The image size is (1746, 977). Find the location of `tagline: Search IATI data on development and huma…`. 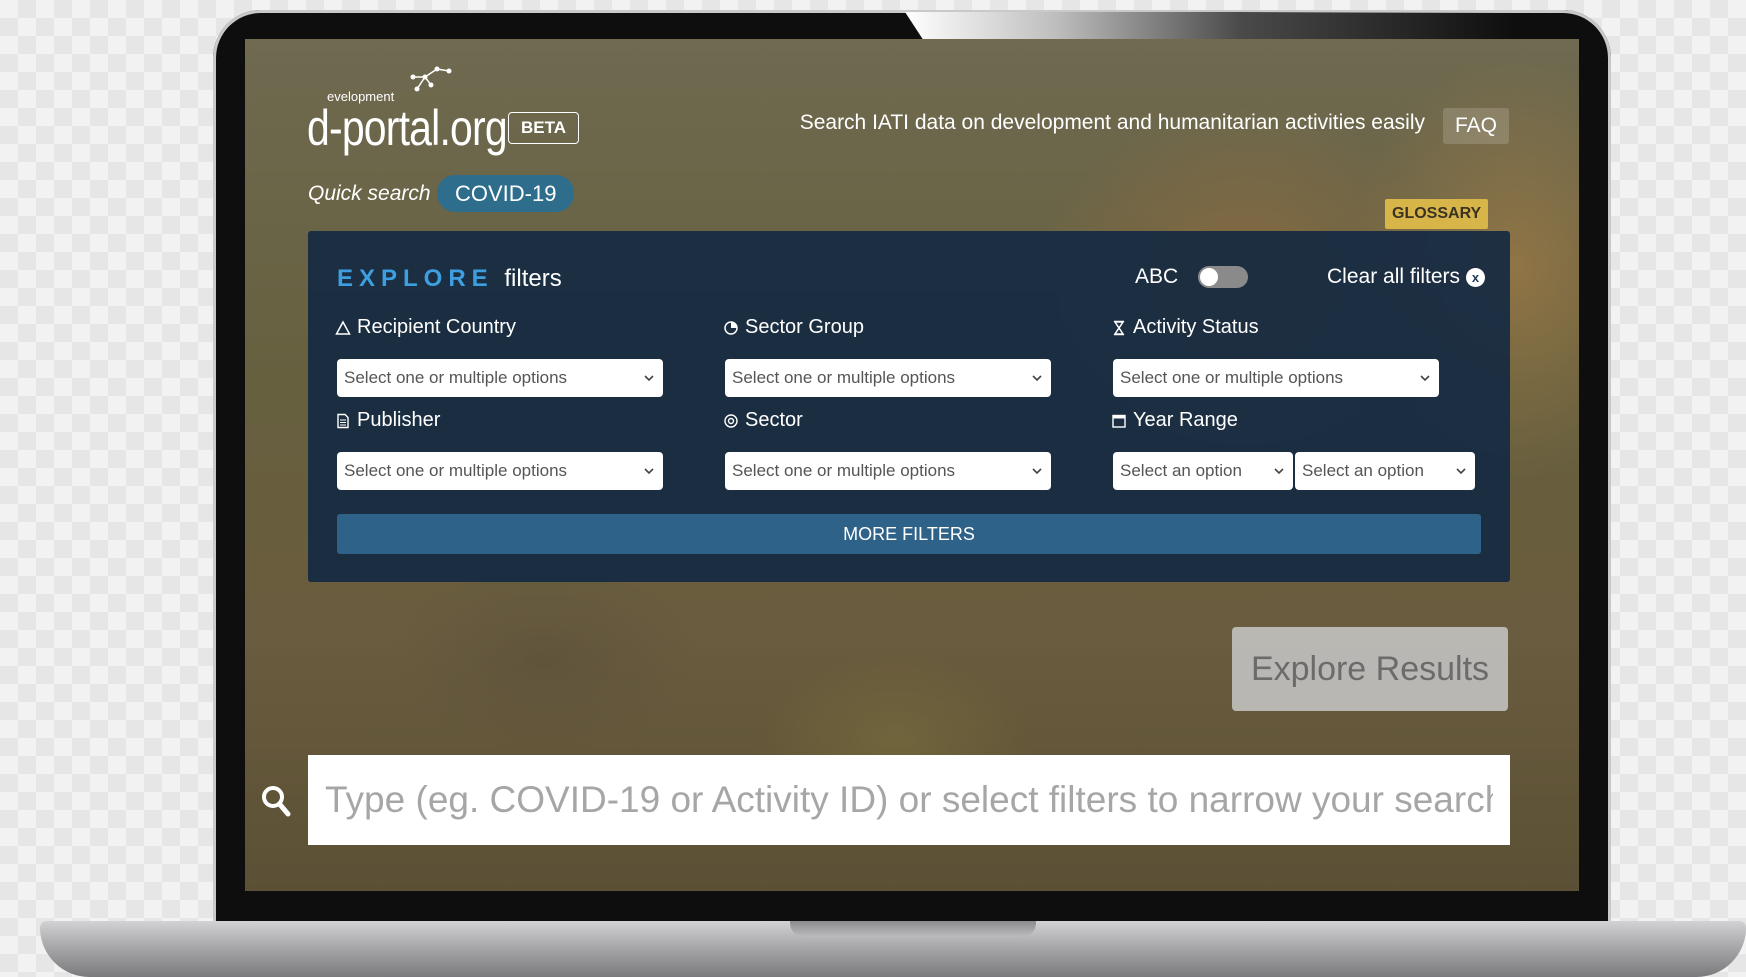

tagline: Search IATI data on development and huma… is located at coordinates (1112, 122).